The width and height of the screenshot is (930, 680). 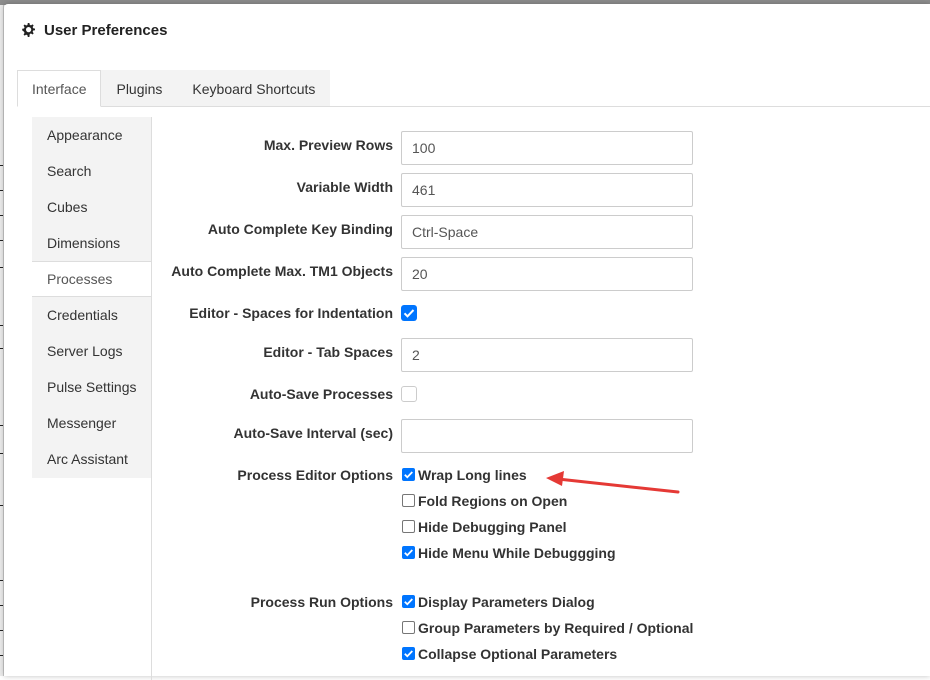 What do you see at coordinates (547, 436) in the screenshot?
I see `auto-save-interval-input` at bounding box center [547, 436].